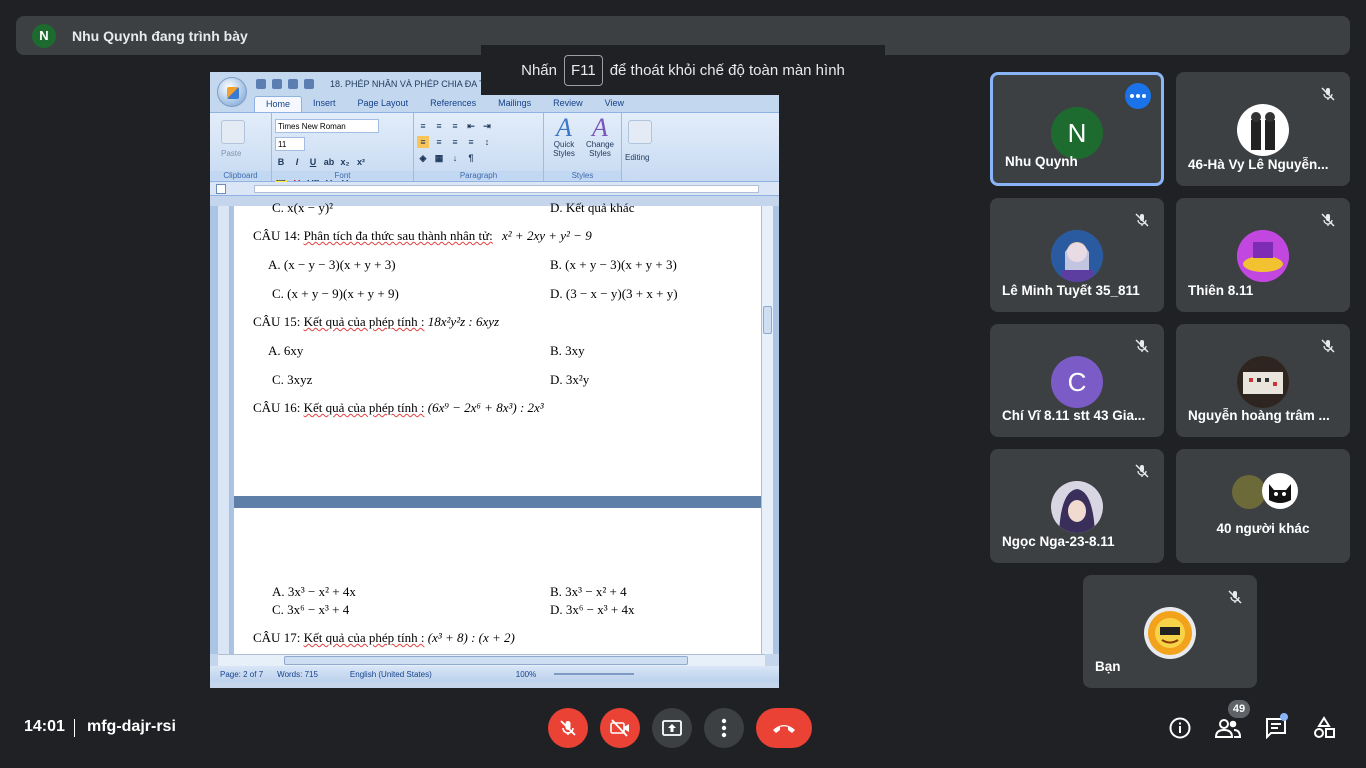 The height and width of the screenshot is (768, 1366). Describe the element at coordinates (297, 162) in the screenshot. I see `italic-icon: I` at that location.